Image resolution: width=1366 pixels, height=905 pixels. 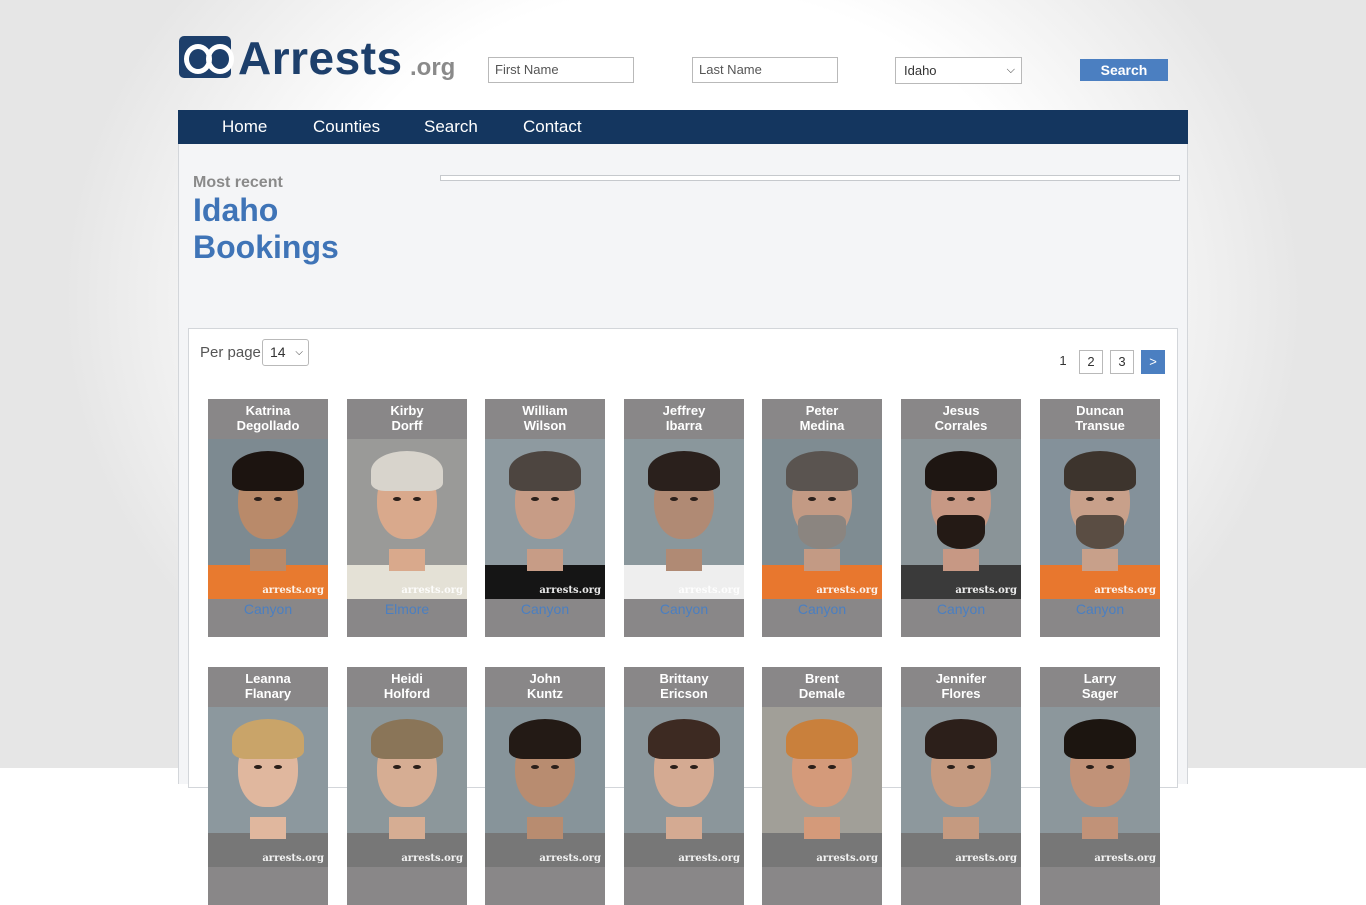 I want to click on chevron-down-icon: ⌵, so click(x=299, y=352).